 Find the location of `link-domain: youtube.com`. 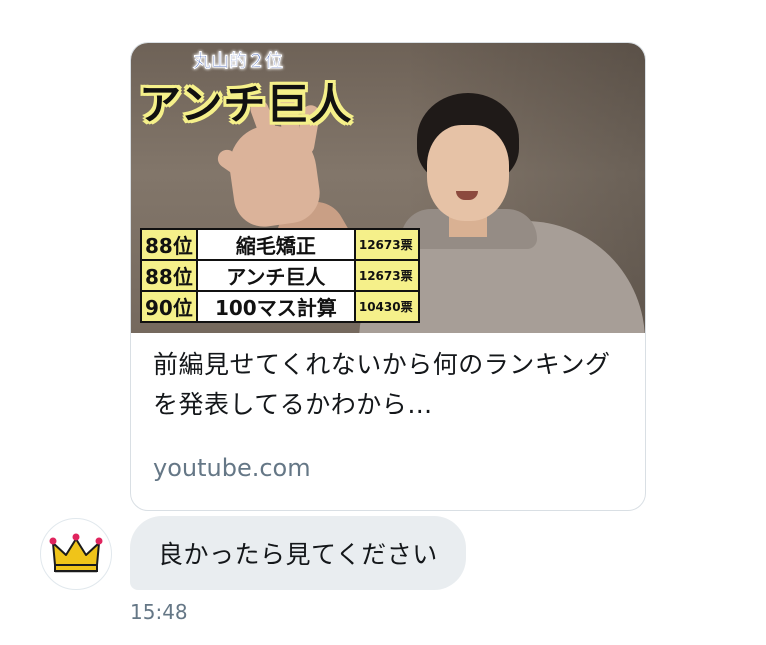

link-domain: youtube.com is located at coordinates (232, 468).